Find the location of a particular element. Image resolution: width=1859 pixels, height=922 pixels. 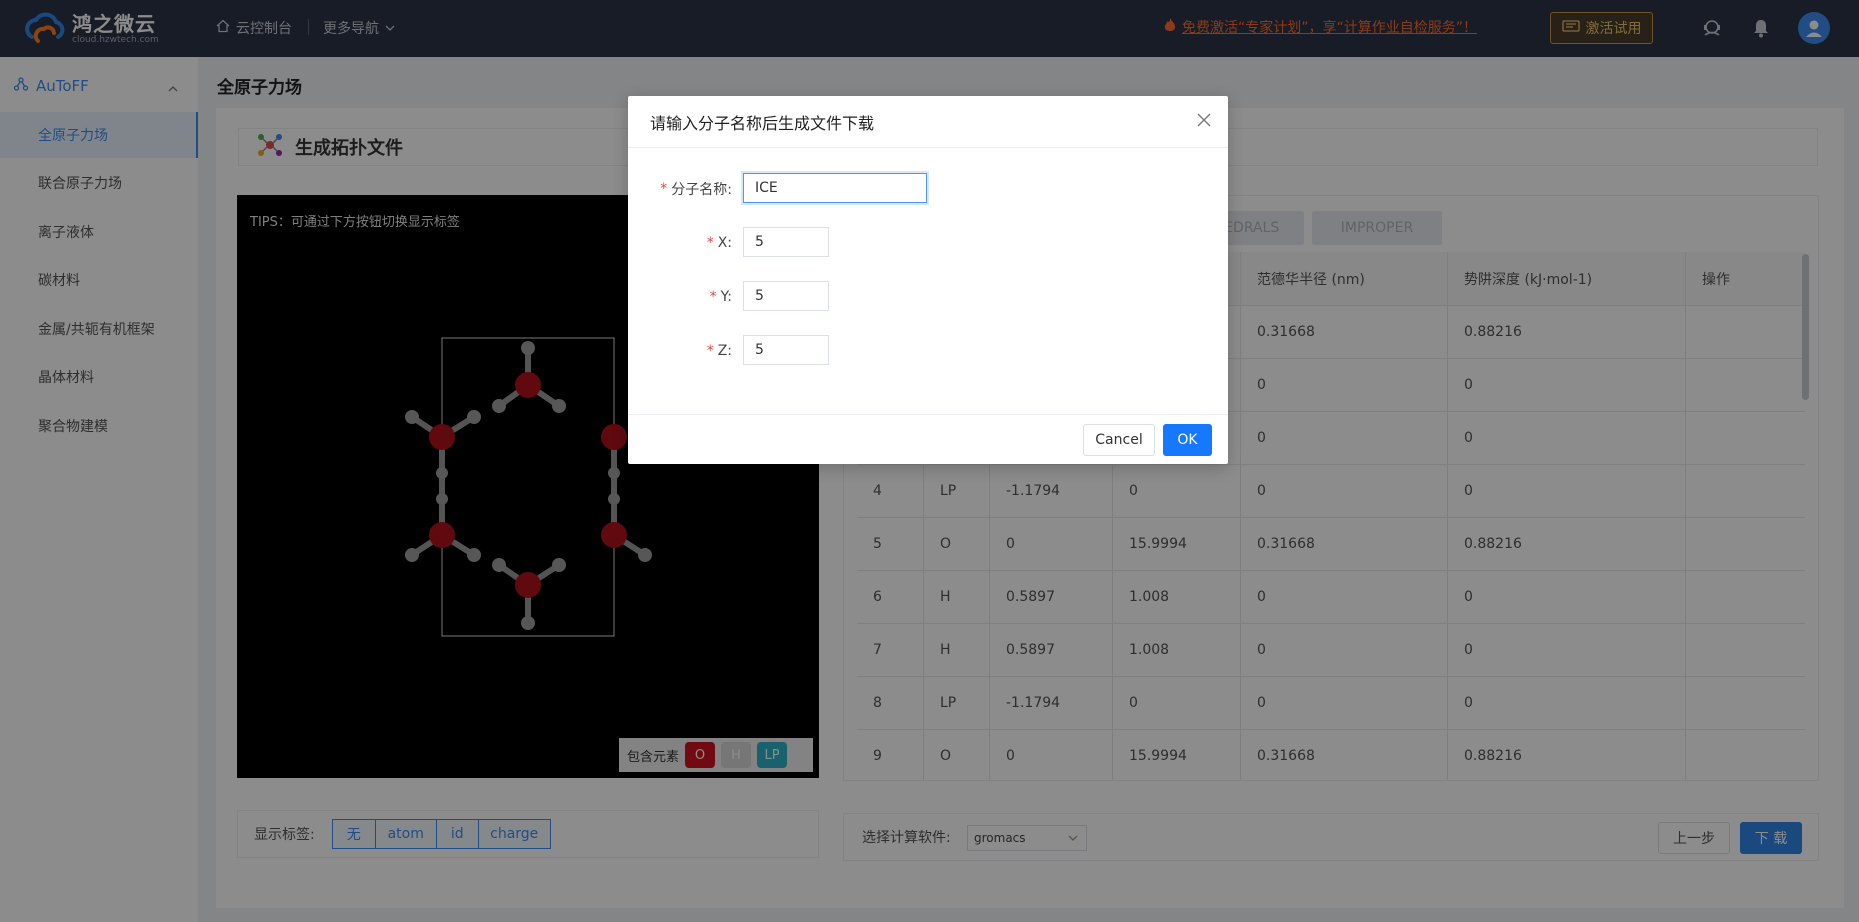

cancel-button: Cancel is located at coordinates (1119, 440).